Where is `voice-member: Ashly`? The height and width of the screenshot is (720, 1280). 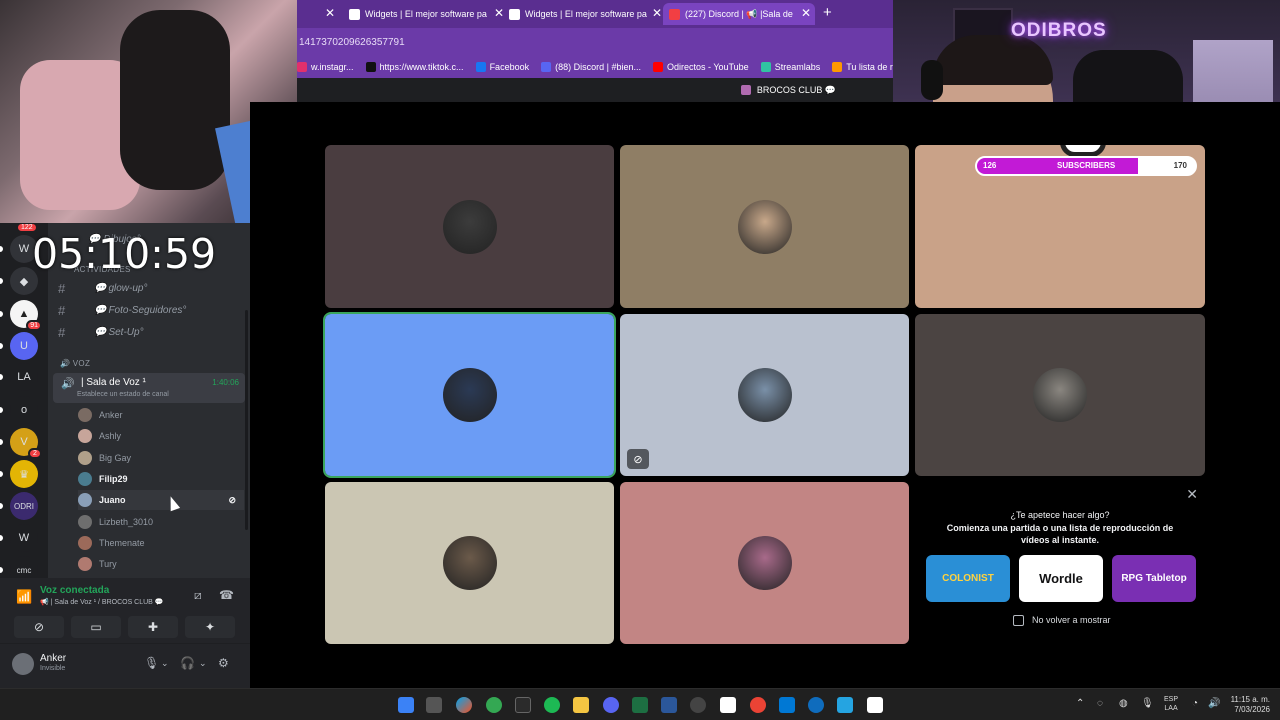 voice-member: Ashly is located at coordinates (99, 436).